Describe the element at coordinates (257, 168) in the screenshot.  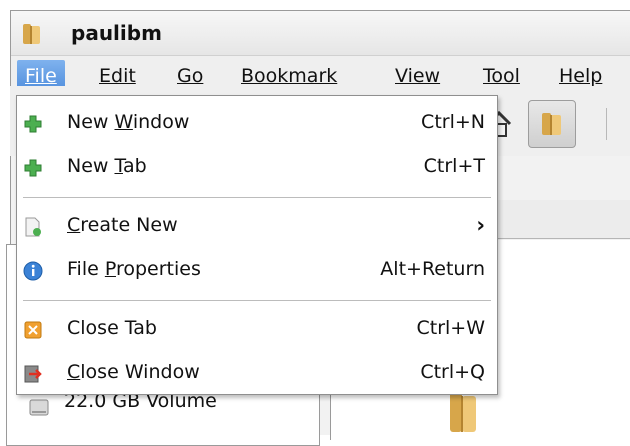
I see `menu-item-new-tab: New Tab Ctrl+T` at that location.